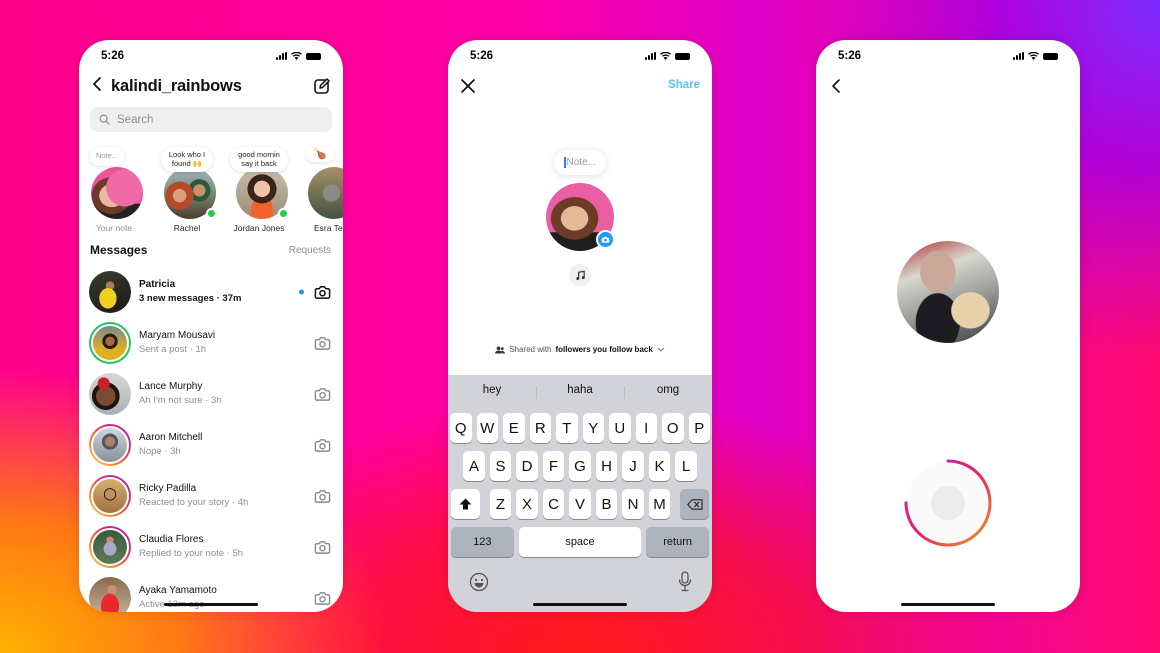  Describe the element at coordinates (694, 504) in the screenshot. I see `backspace-key` at that location.